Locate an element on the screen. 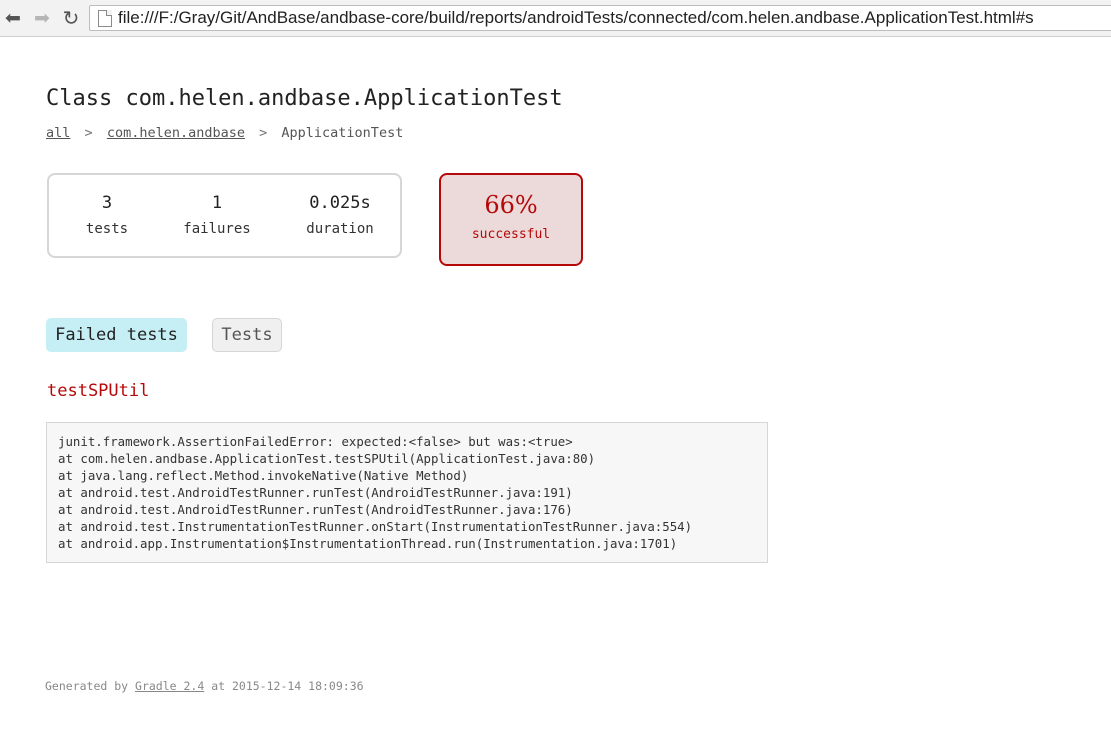 Image resolution: width=1111 pixels, height=749 pixels. failures-counter: 1 failures is located at coordinates (217, 215).